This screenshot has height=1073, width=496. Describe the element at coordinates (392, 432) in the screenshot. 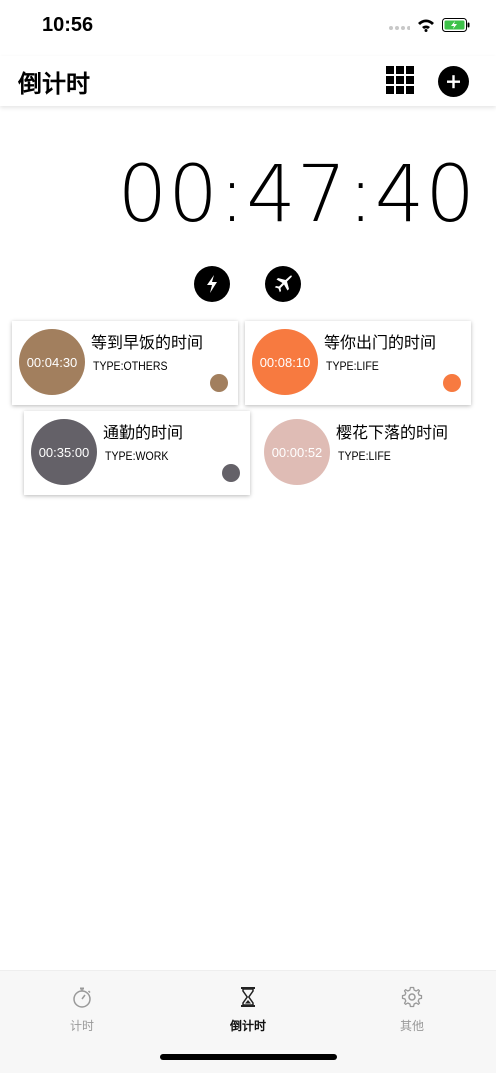

I see `card-title: 樱花下落的时间` at that location.